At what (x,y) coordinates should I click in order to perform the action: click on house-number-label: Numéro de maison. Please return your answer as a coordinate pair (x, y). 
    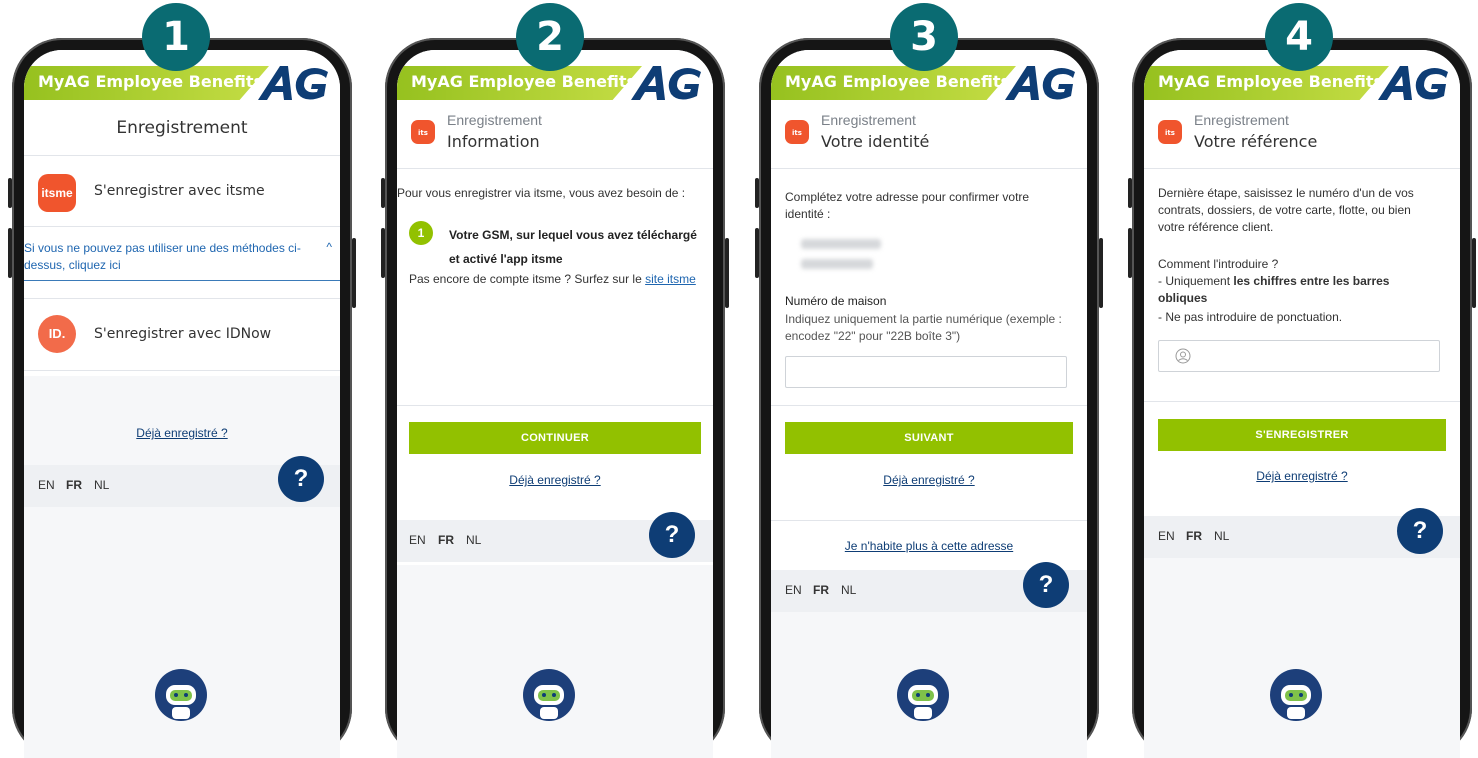
    Looking at the image, I should click on (836, 301).